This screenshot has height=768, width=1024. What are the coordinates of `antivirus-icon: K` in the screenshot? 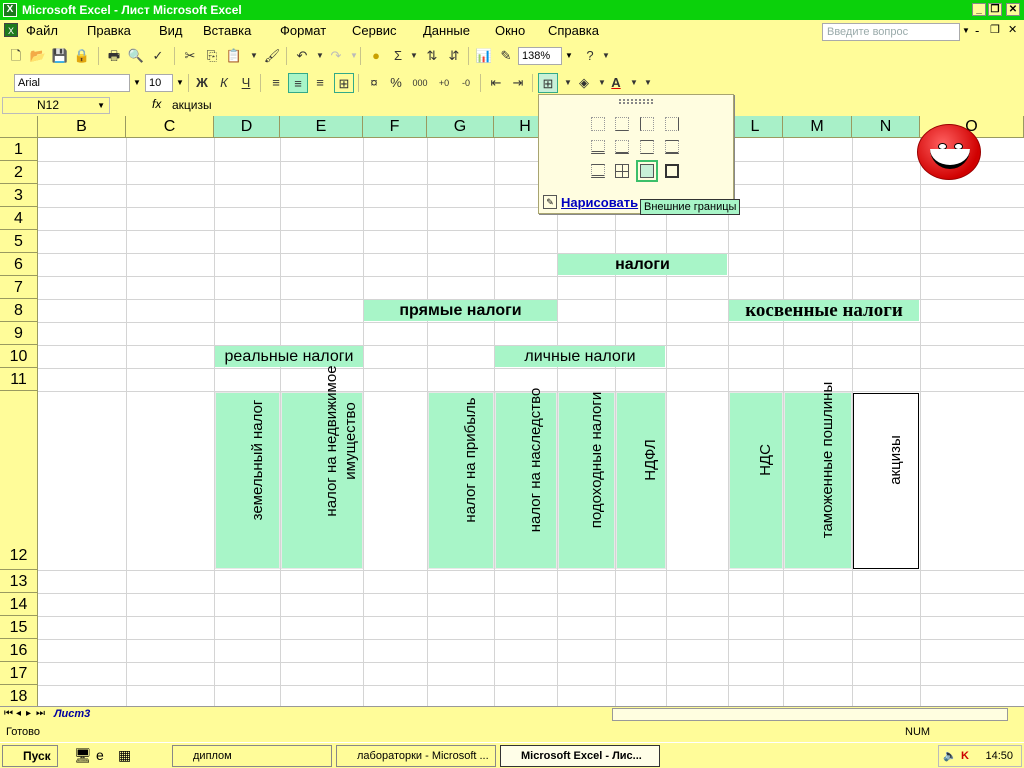 It's located at (965, 756).